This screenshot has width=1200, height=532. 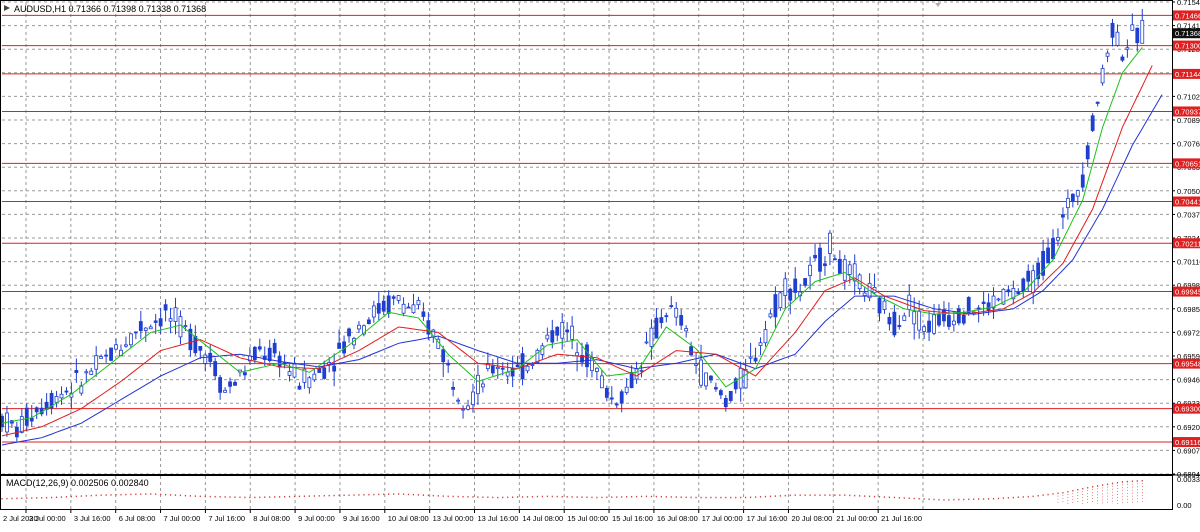 I want to click on time-tick-label: 9 Jul 16:00, so click(x=361, y=518).